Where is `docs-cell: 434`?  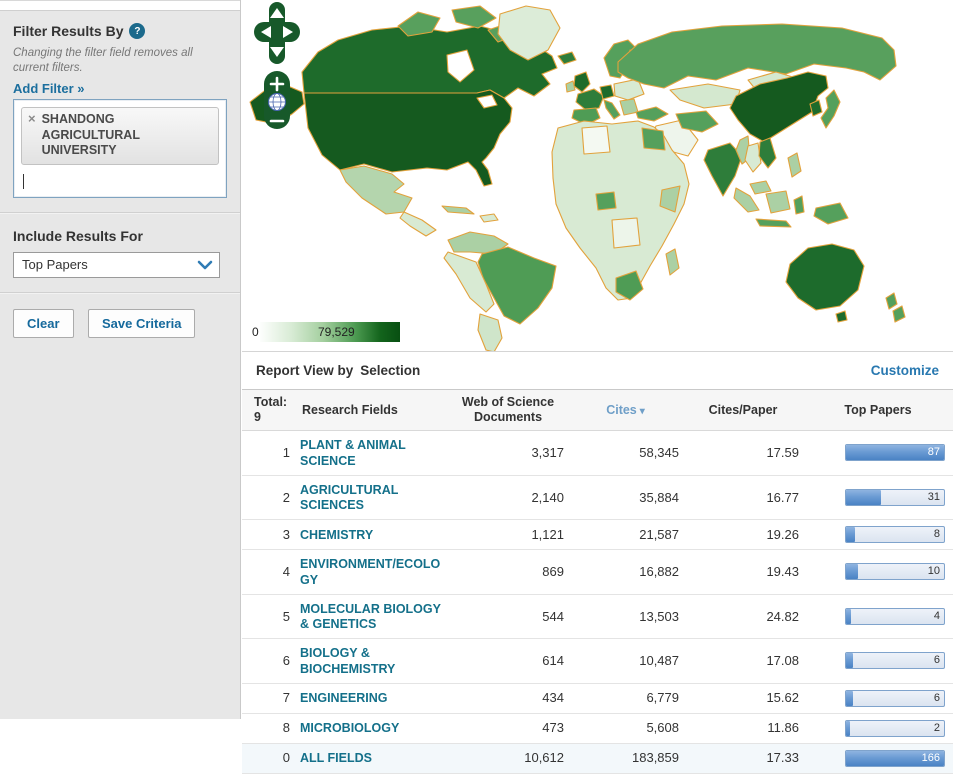 docs-cell: 434 is located at coordinates (508, 698).